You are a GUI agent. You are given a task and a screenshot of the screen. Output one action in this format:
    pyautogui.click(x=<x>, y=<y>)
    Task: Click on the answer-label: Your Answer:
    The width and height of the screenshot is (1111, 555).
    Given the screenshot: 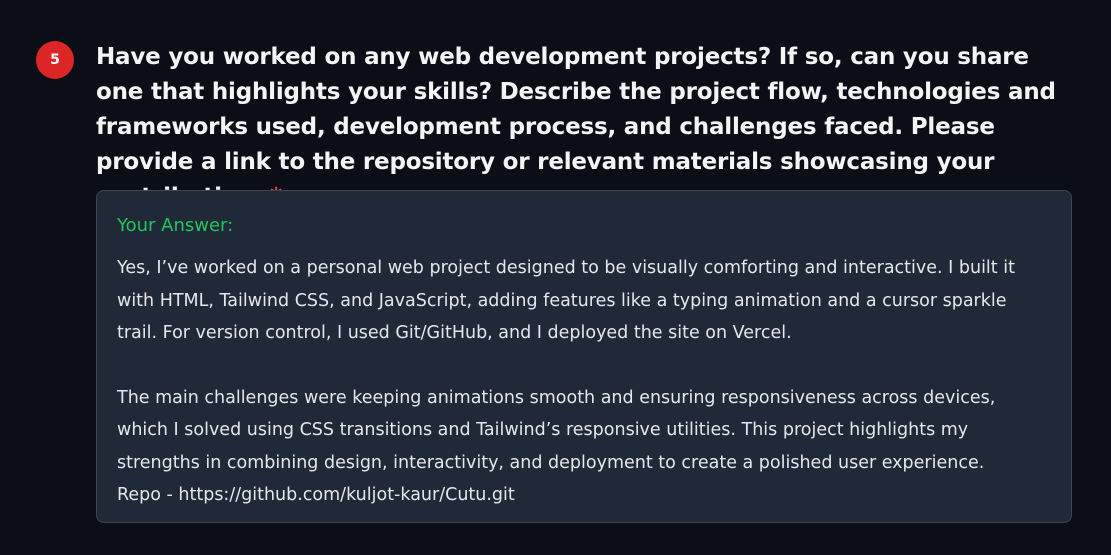 What is the action you would take?
    pyautogui.click(x=175, y=225)
    